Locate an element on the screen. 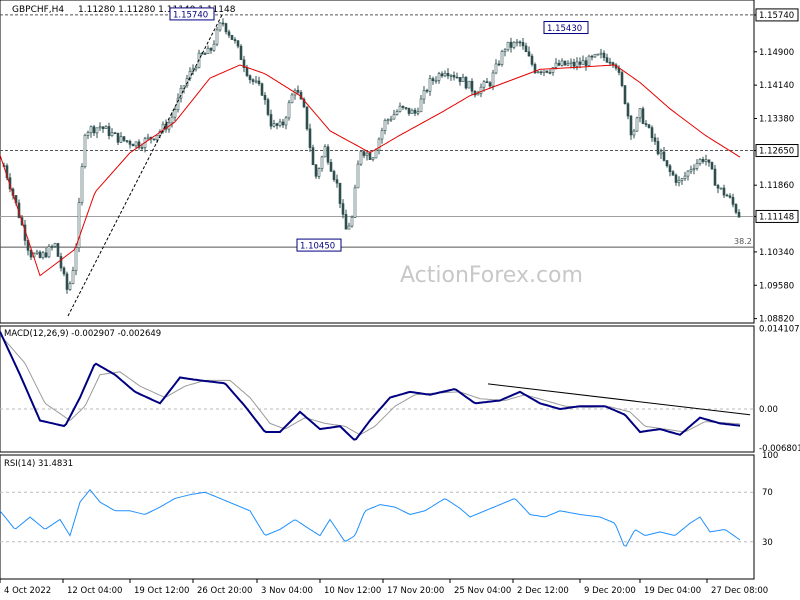 This screenshot has height=600, width=800. x-tick-label: 27 Dec 08:00 is located at coordinates (739, 591).